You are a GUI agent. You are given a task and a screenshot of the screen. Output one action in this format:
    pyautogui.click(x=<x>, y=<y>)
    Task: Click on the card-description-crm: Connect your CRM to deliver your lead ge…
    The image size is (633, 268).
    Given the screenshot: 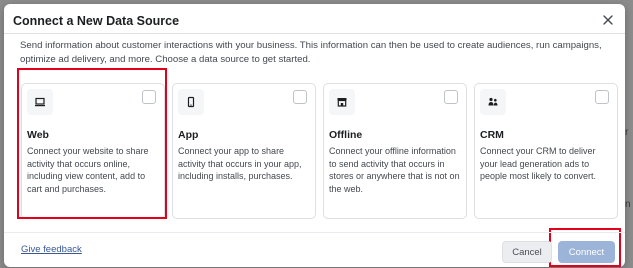 What is the action you would take?
    pyautogui.click(x=538, y=163)
    